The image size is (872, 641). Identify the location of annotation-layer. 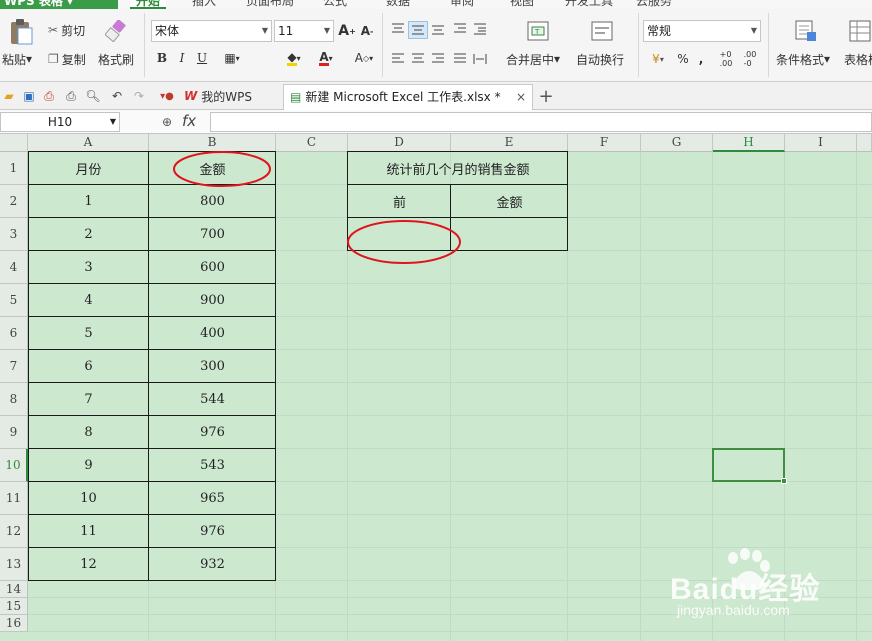
(317, 207).